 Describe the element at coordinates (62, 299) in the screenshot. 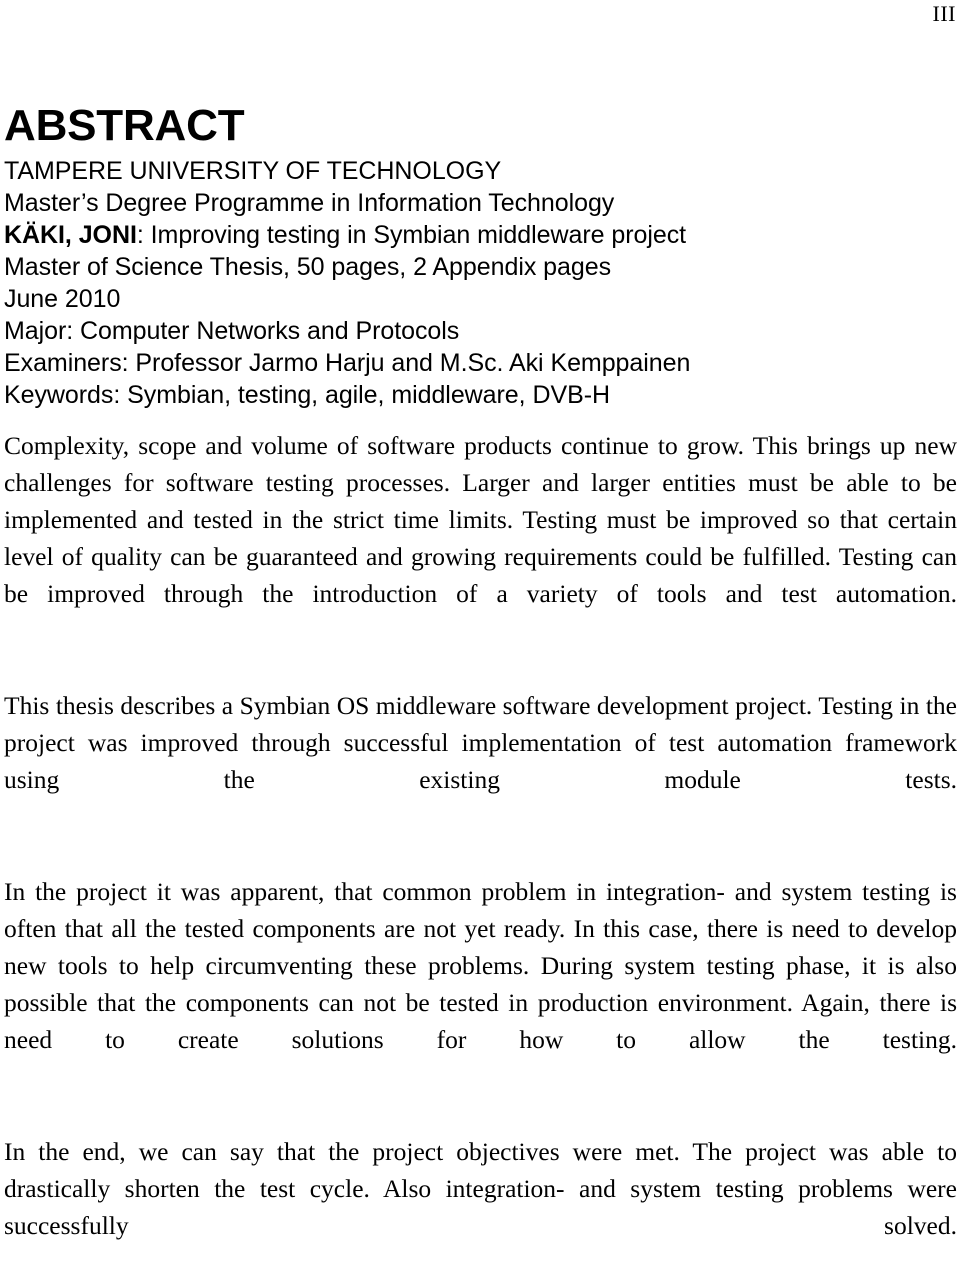

I see `metadata-text: June 2010` at that location.